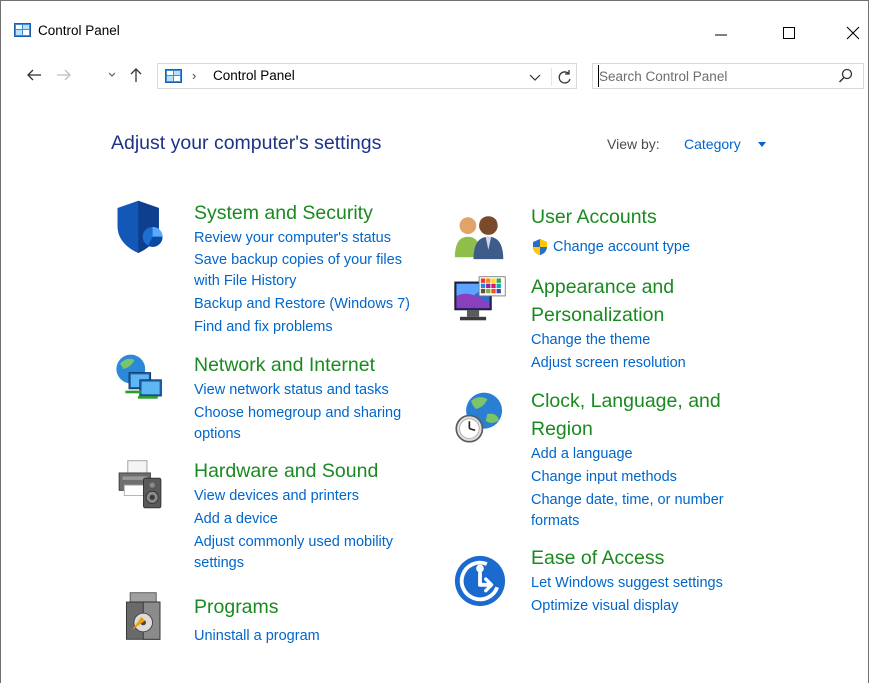 This screenshot has height=683, width=870. I want to click on link-uninstall-program: Uninstall a program, so click(257, 636).